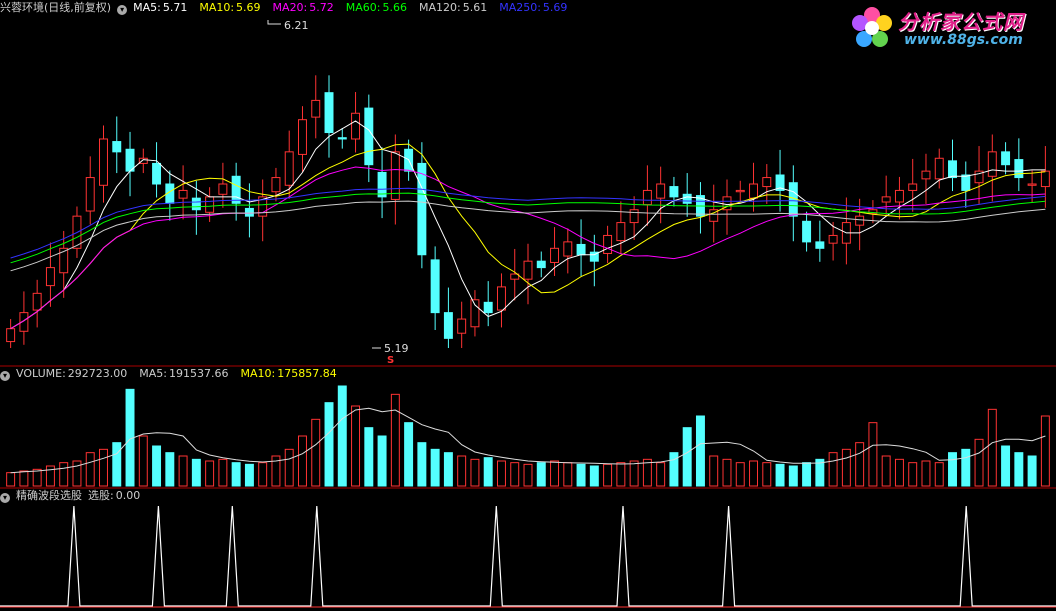  I want to click on indicator-ma5: MA5: 191537.66, so click(186, 373).